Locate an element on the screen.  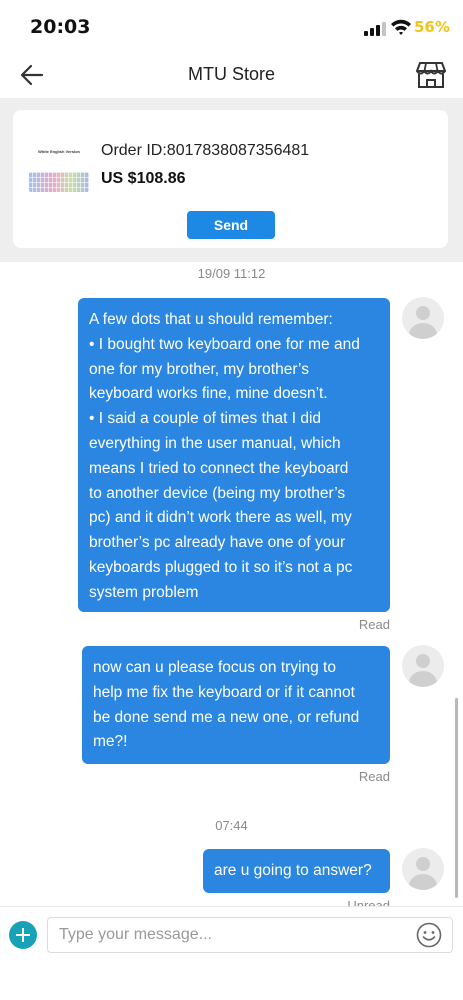
order-id: Order ID:8017838087356481 is located at coordinates (205, 150).